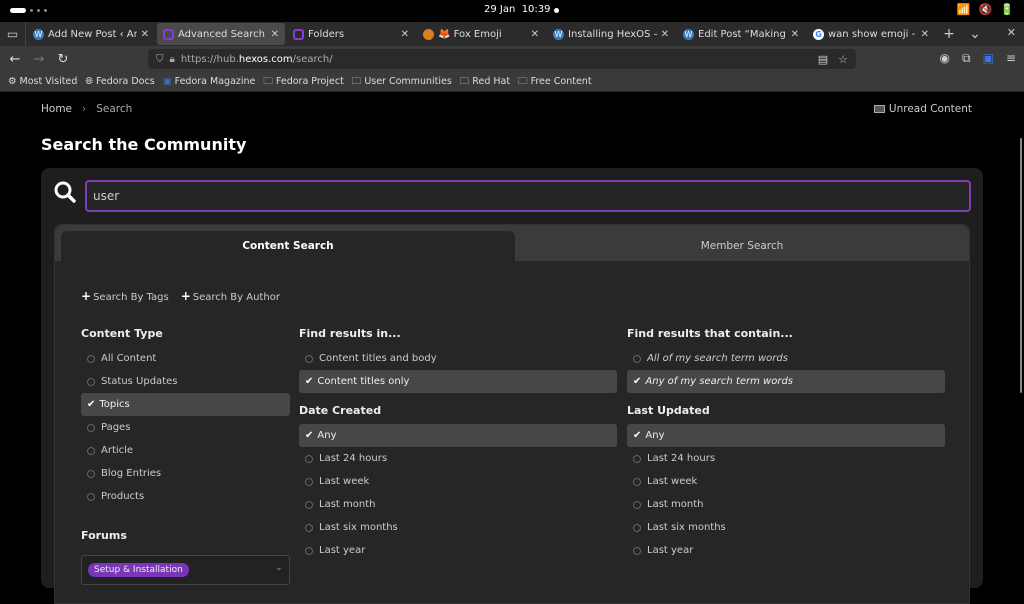 This screenshot has width=1024, height=604. I want to click on browser-tab: 🦊 Fox Emoji ✕, so click(481, 34).